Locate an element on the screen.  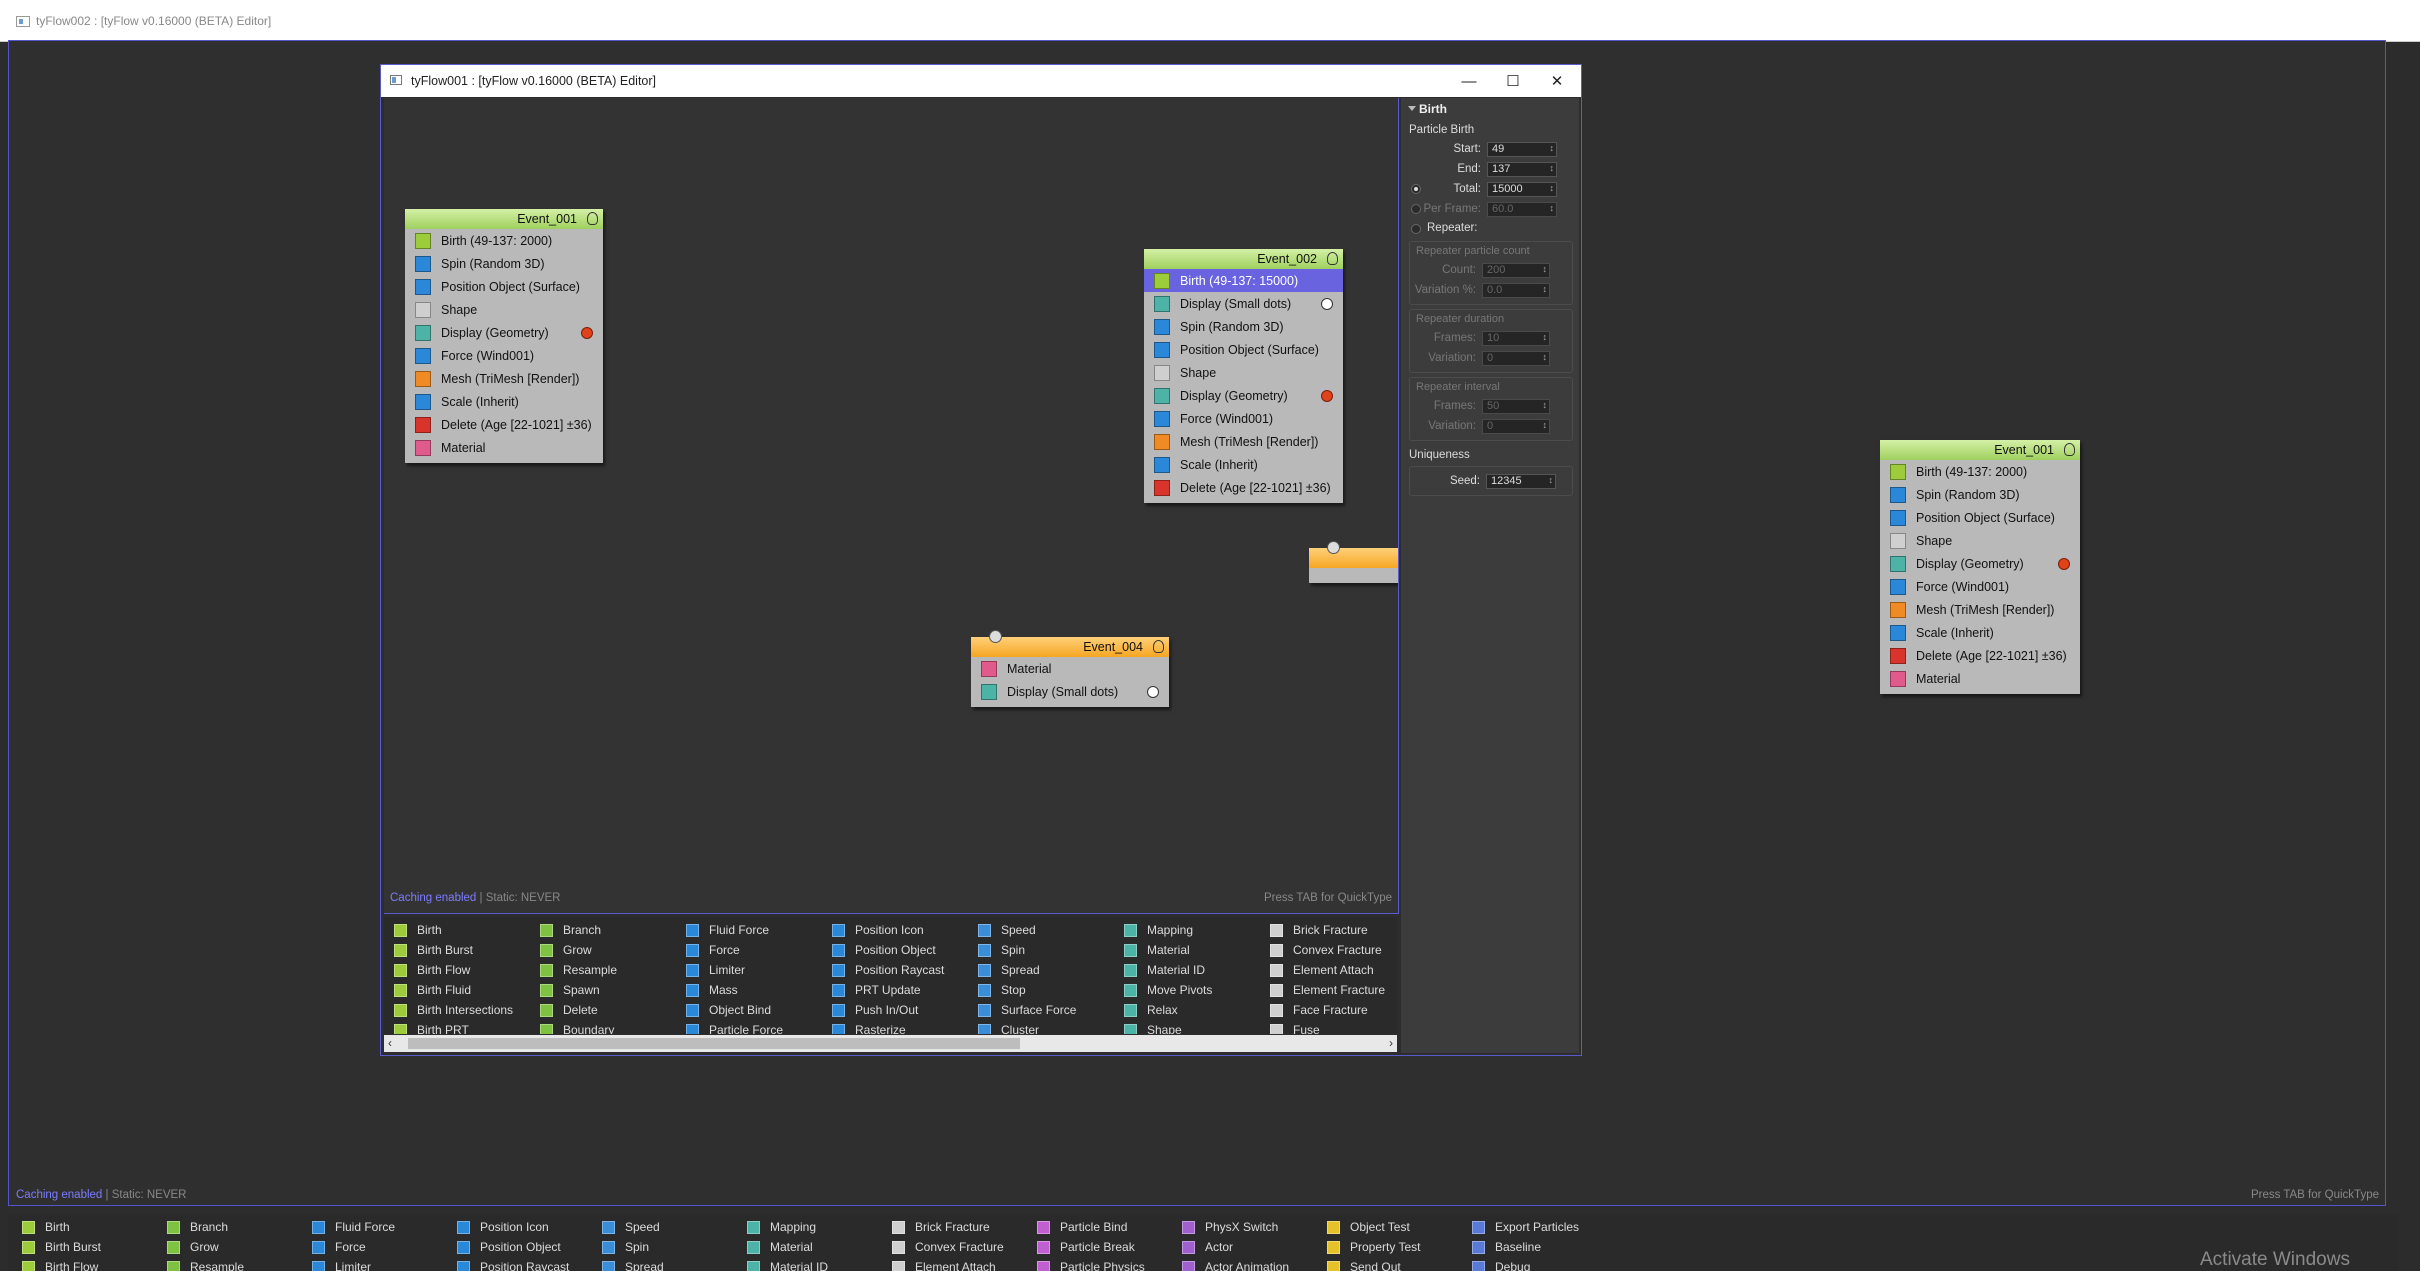
palette-item: Force is located at coordinates (353, 1247).